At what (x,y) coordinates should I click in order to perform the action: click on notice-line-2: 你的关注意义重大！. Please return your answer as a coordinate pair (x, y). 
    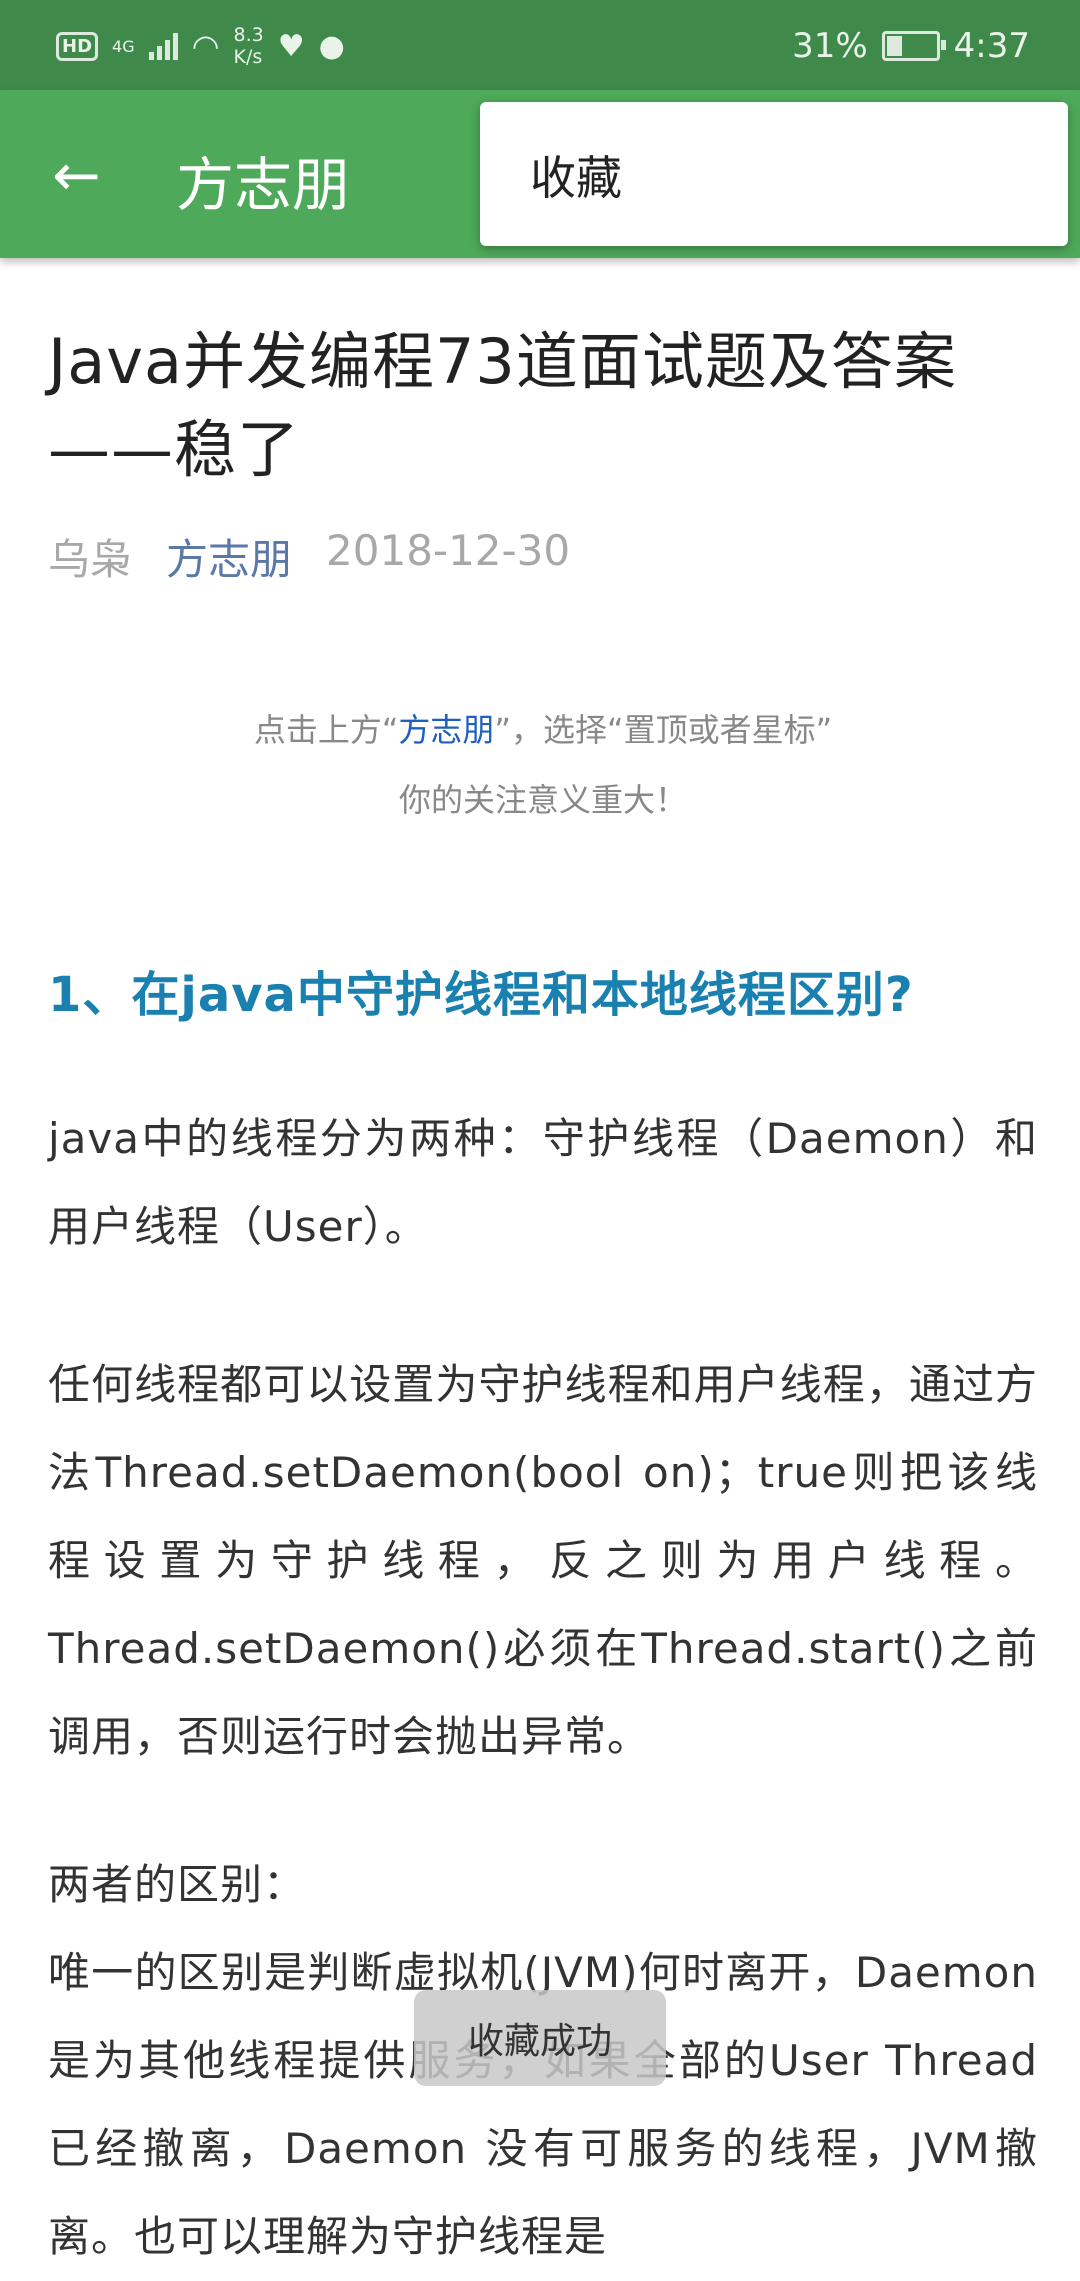
    Looking at the image, I should click on (542, 800).